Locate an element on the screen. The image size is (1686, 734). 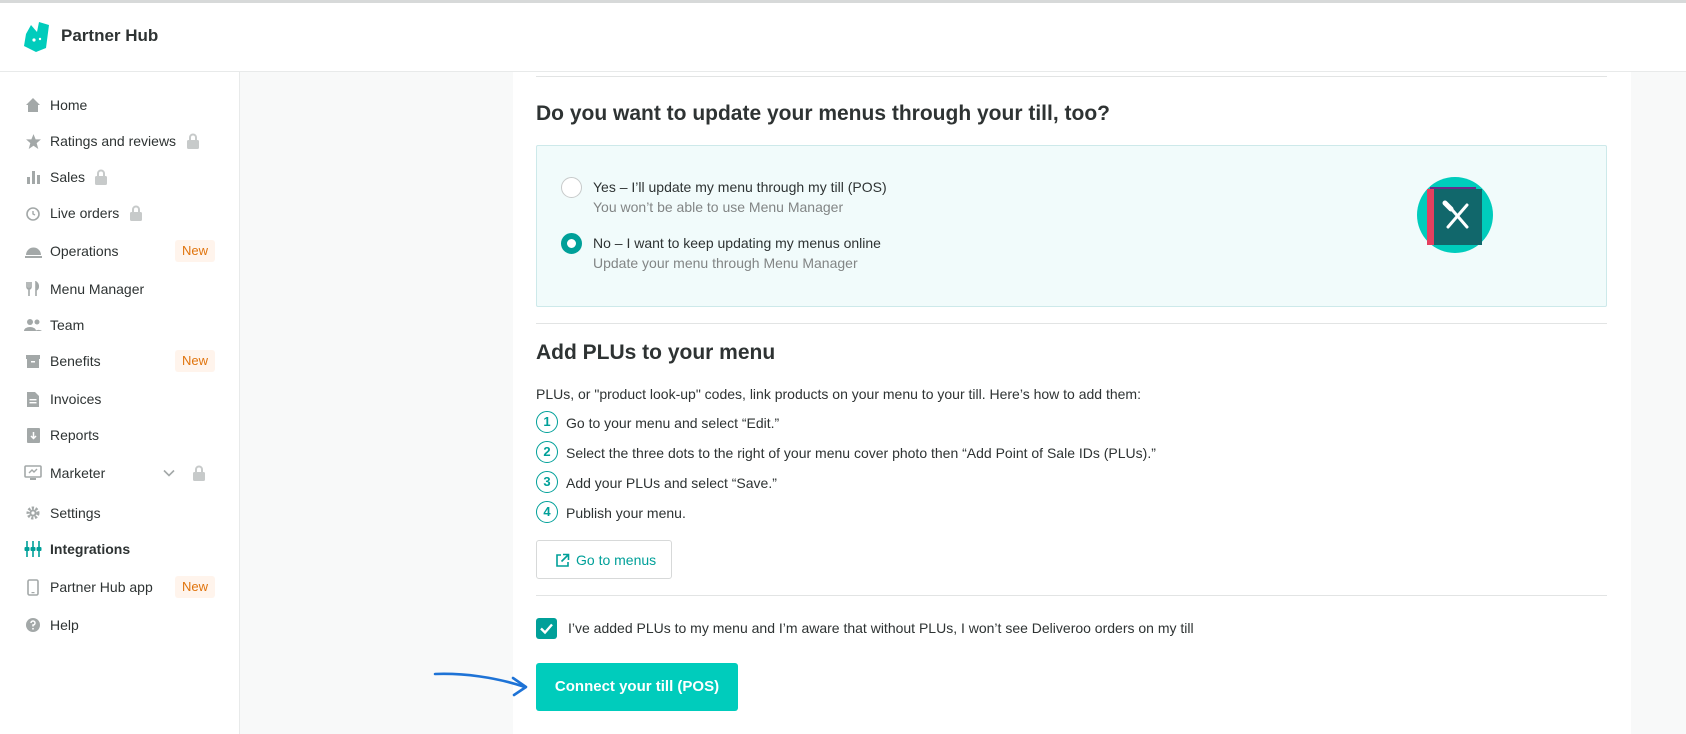
sidebar-item-label: Home is located at coordinates (69, 105).